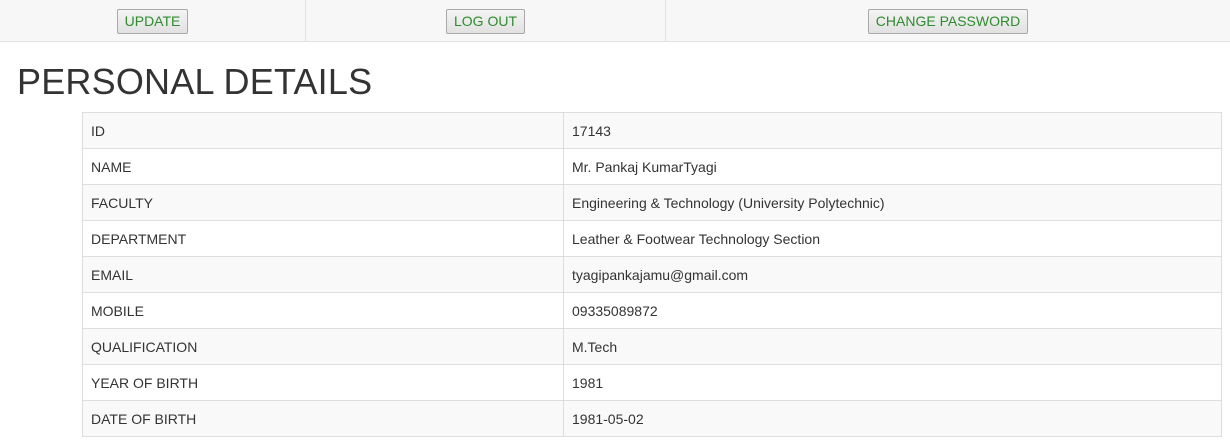 The width and height of the screenshot is (1230, 446). Describe the element at coordinates (323, 166) in the screenshot. I see `row-label-name: NAME` at that location.